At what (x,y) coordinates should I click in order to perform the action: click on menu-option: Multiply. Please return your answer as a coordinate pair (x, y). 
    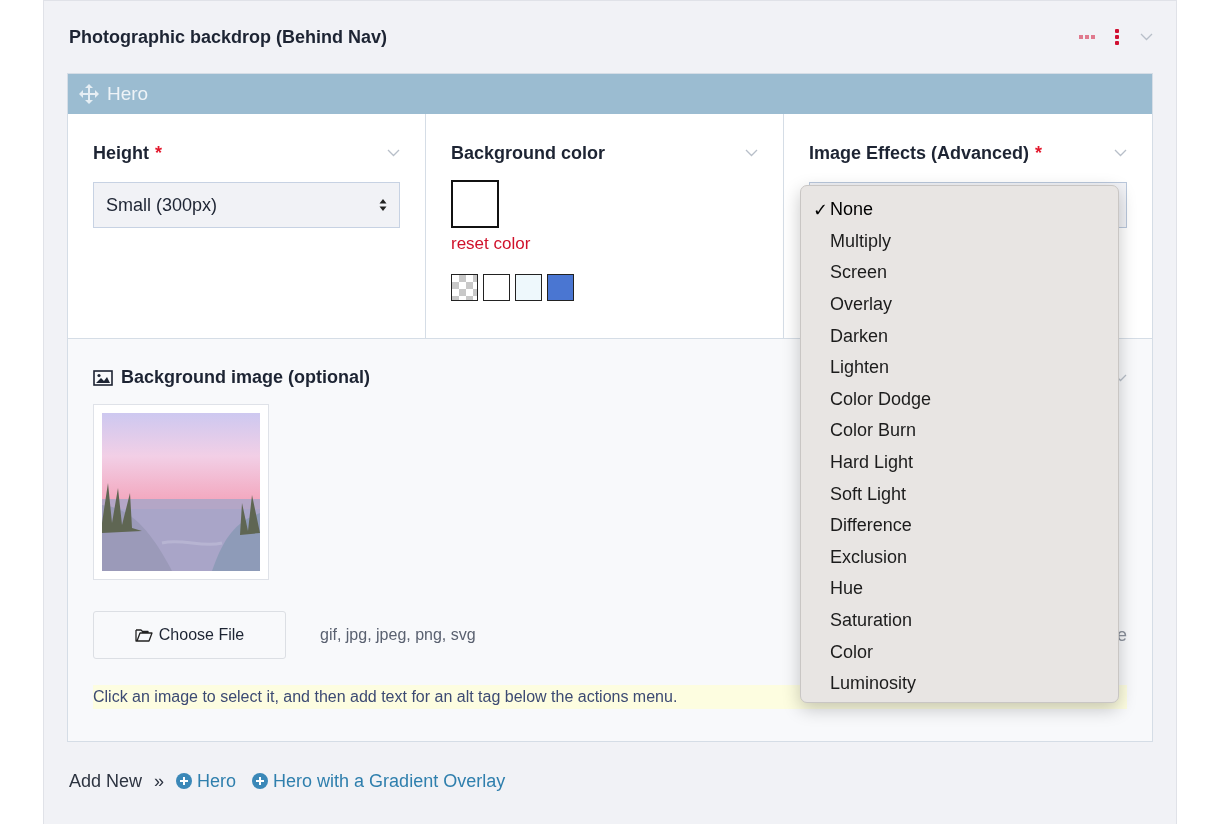
    Looking at the image, I should click on (959, 241).